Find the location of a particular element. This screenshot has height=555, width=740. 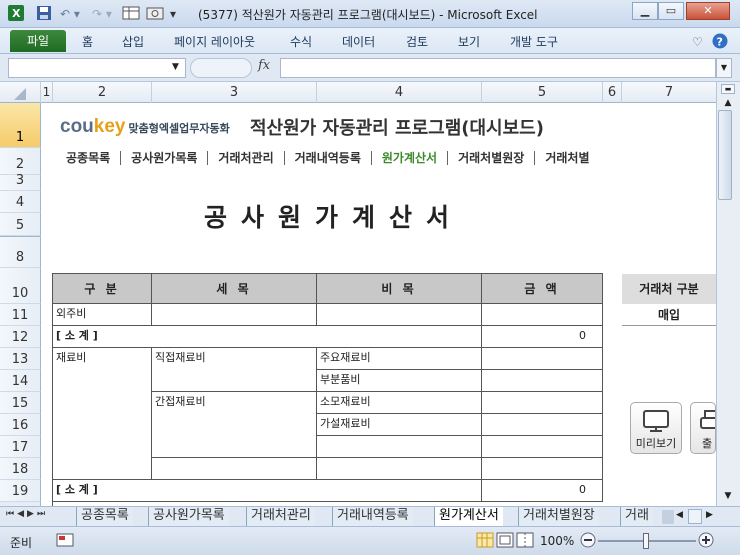

cell-16-amount is located at coordinates (542, 425).